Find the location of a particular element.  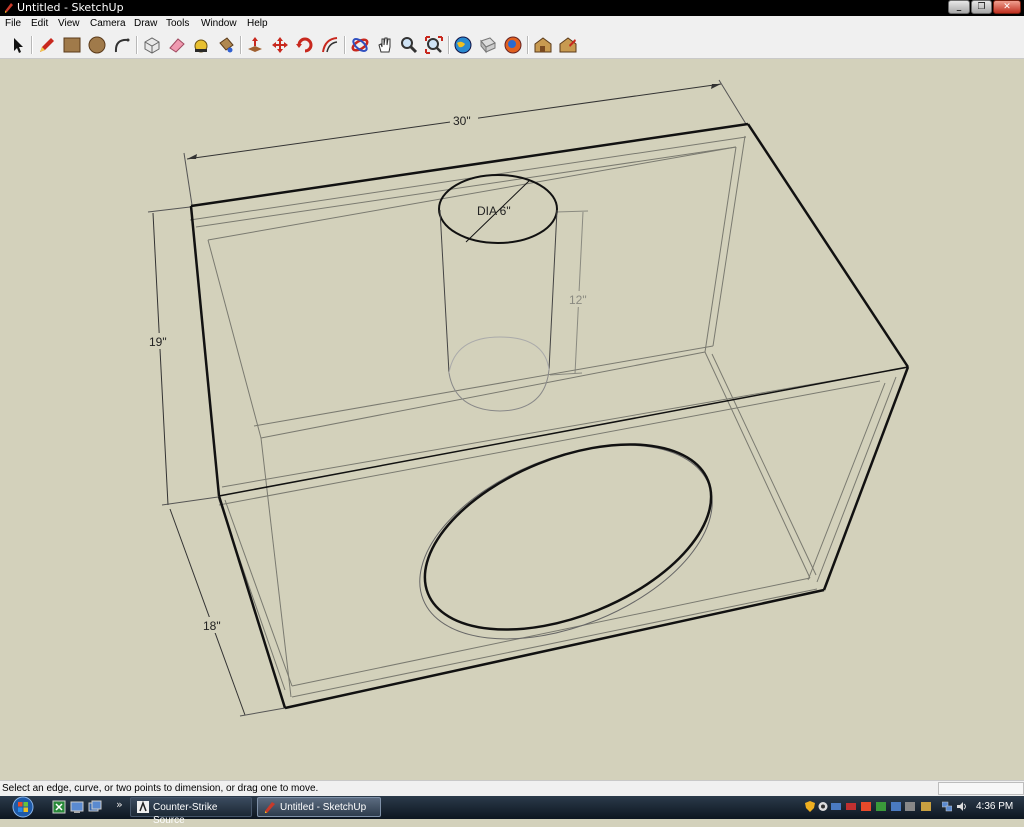

maximize-button: ❐ is located at coordinates (981, 7).